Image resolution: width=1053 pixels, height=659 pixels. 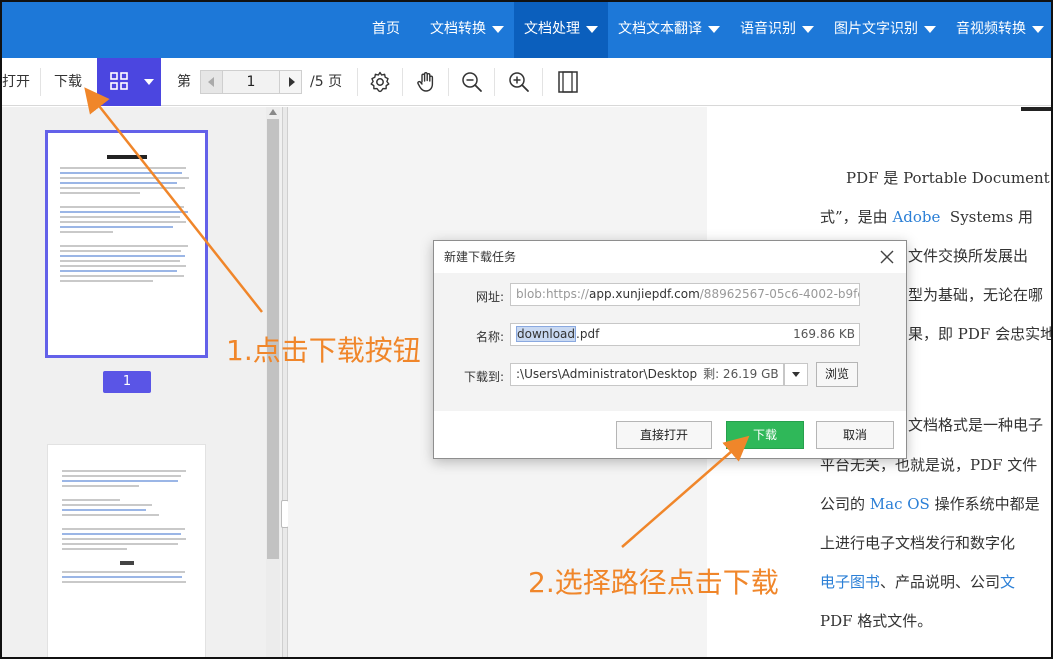 I want to click on previous-page-button, so click(x=212, y=82).